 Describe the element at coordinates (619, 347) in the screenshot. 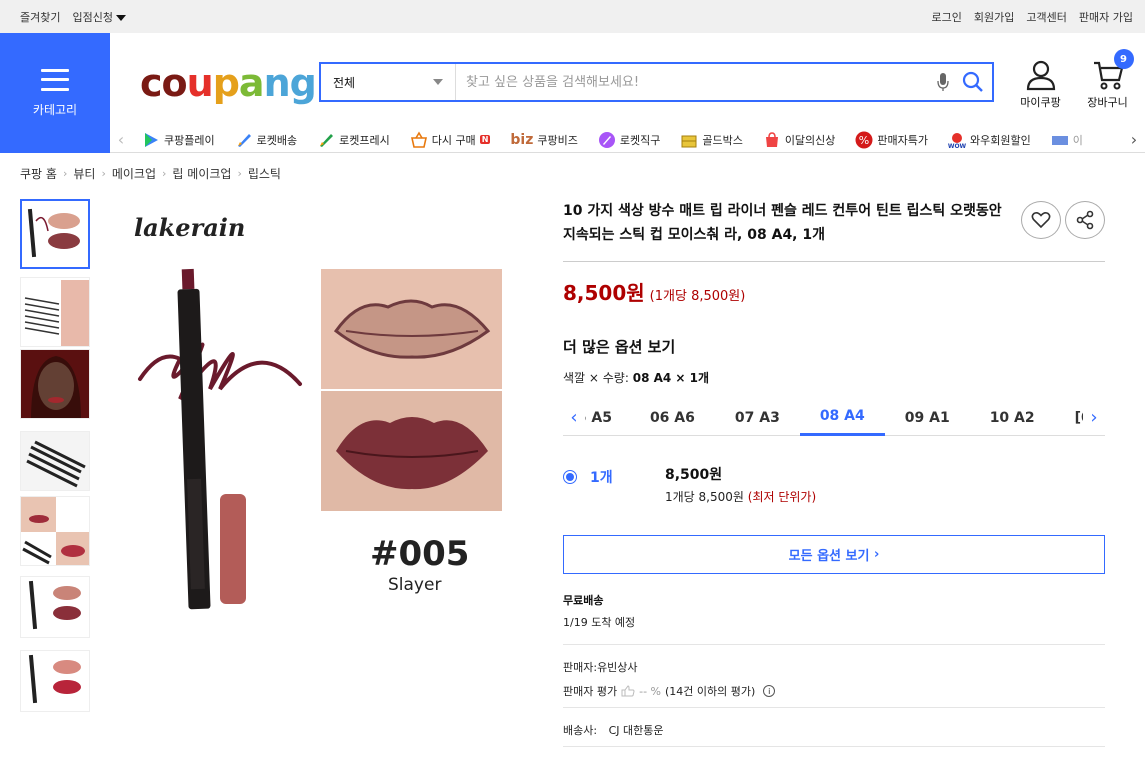

I see `more-options-heading: 더 많은 옵션 보기` at that location.